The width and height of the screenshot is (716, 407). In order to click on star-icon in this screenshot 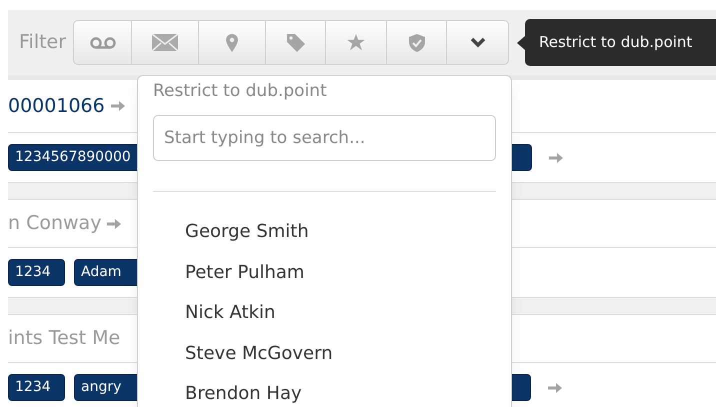, I will do `click(356, 42)`.